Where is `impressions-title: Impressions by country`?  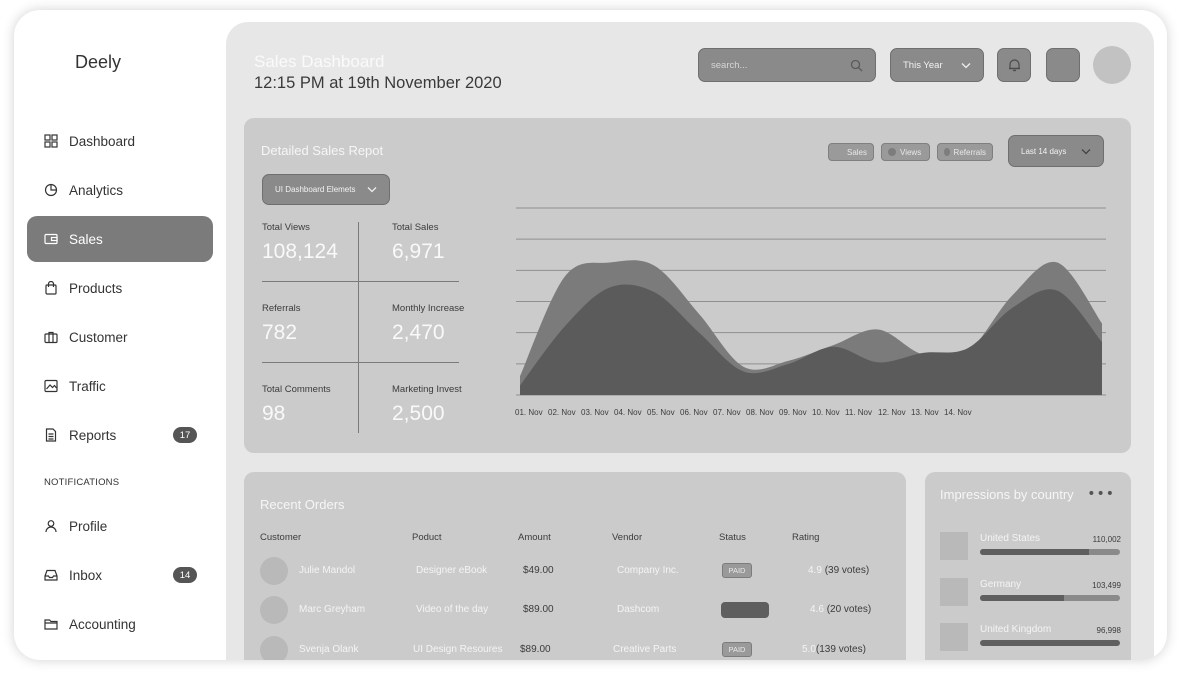 impressions-title: Impressions by country is located at coordinates (1007, 494).